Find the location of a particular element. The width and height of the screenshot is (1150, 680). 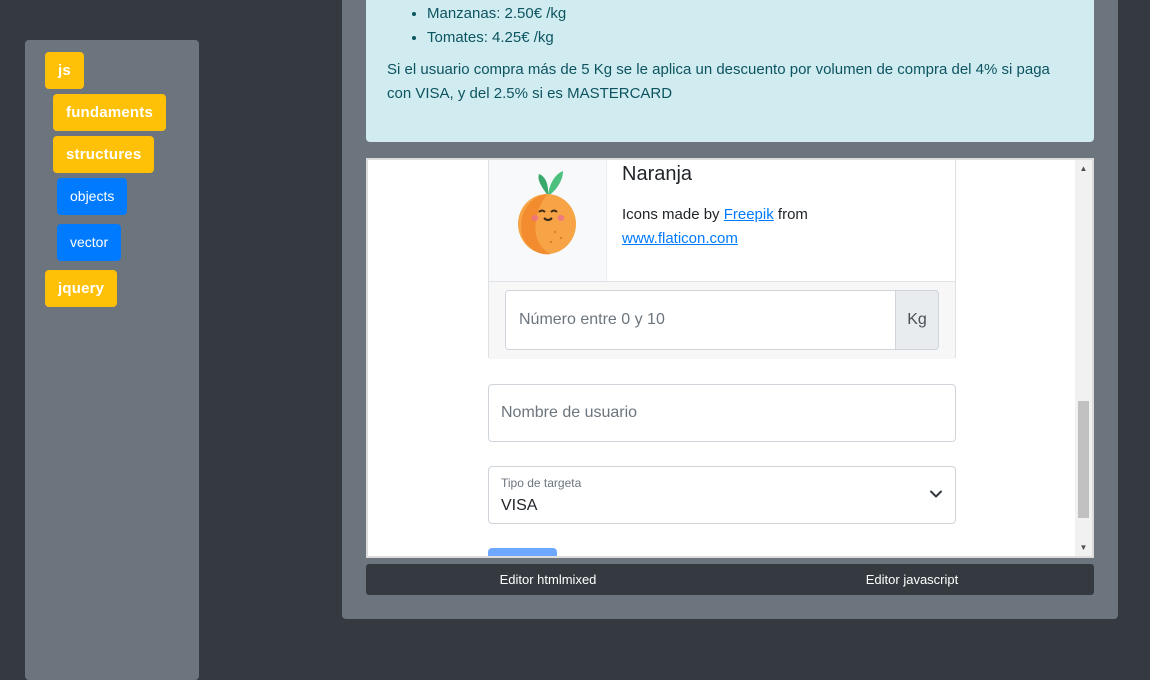

kg-unit-addon: Kg is located at coordinates (917, 320).